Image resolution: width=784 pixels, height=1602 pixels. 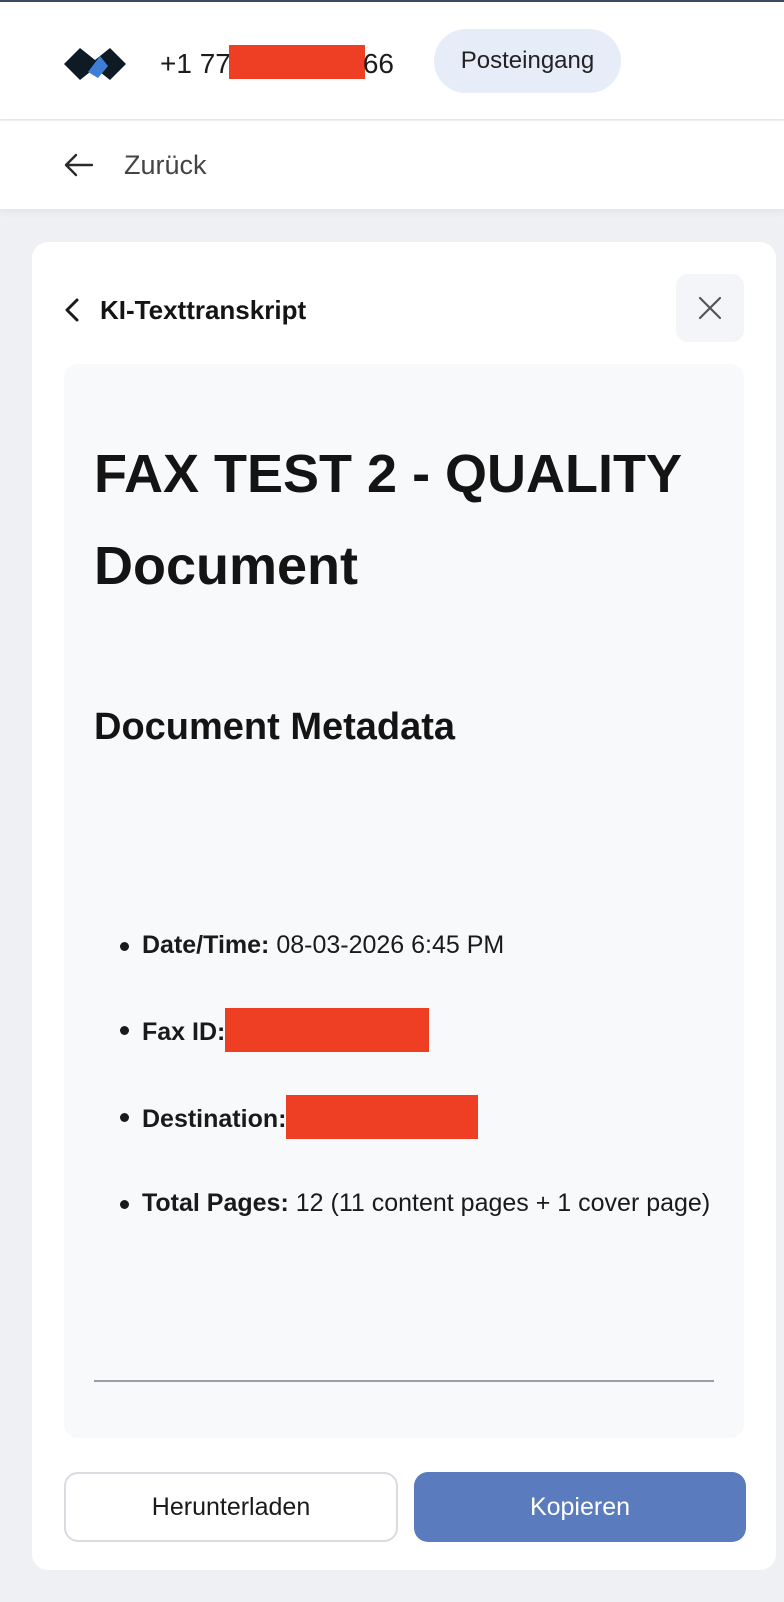 What do you see at coordinates (184, 1032) in the screenshot?
I see `metadata-key: Fax ID:` at bounding box center [184, 1032].